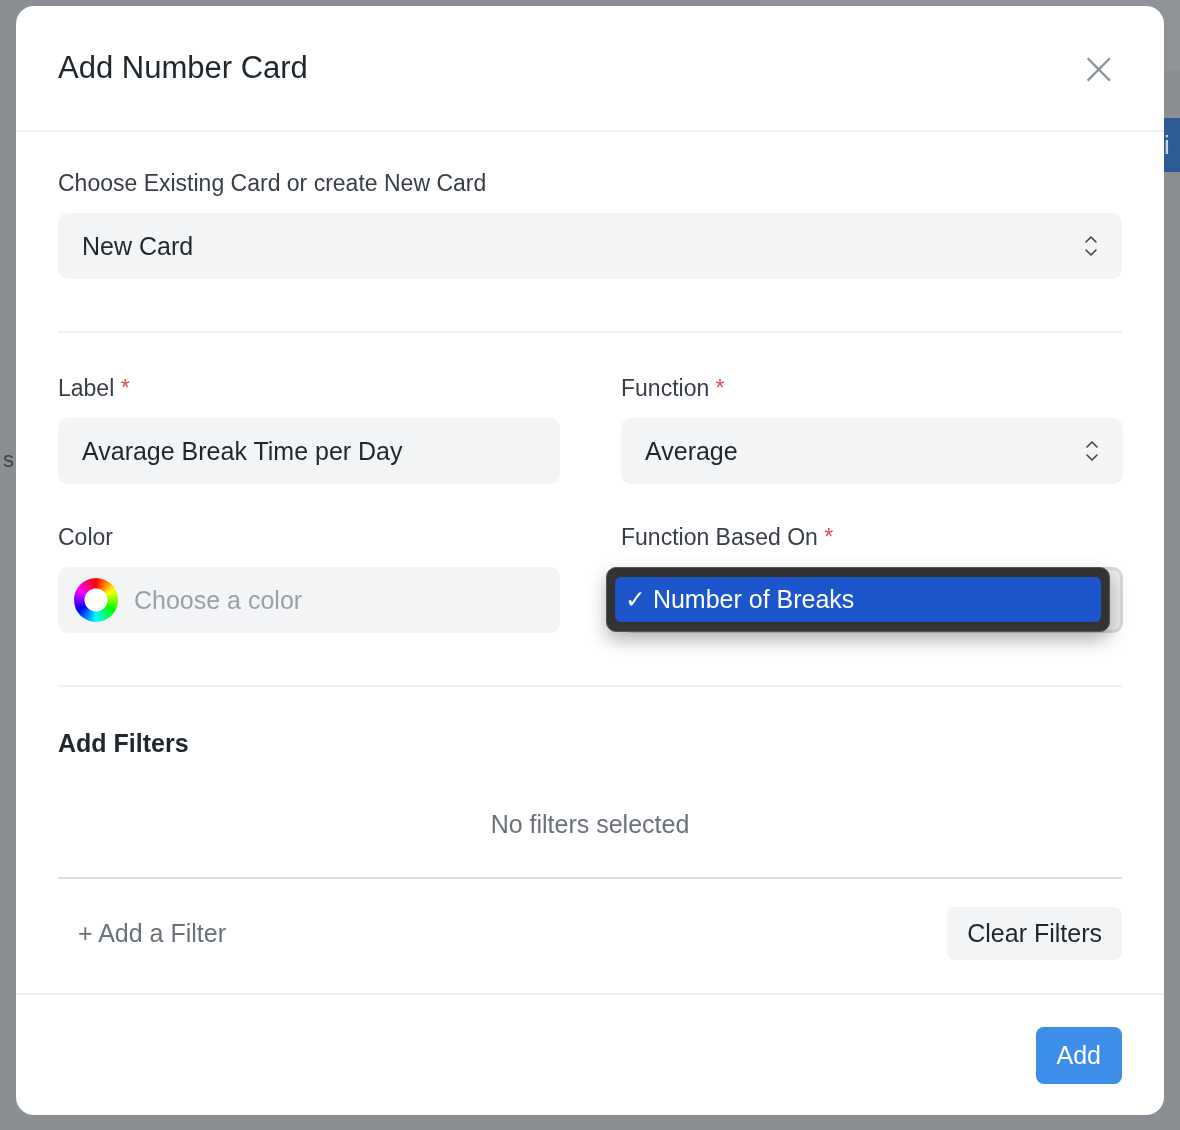 This screenshot has height=1130, width=1180. I want to click on background-text: s, so click(8, 460).